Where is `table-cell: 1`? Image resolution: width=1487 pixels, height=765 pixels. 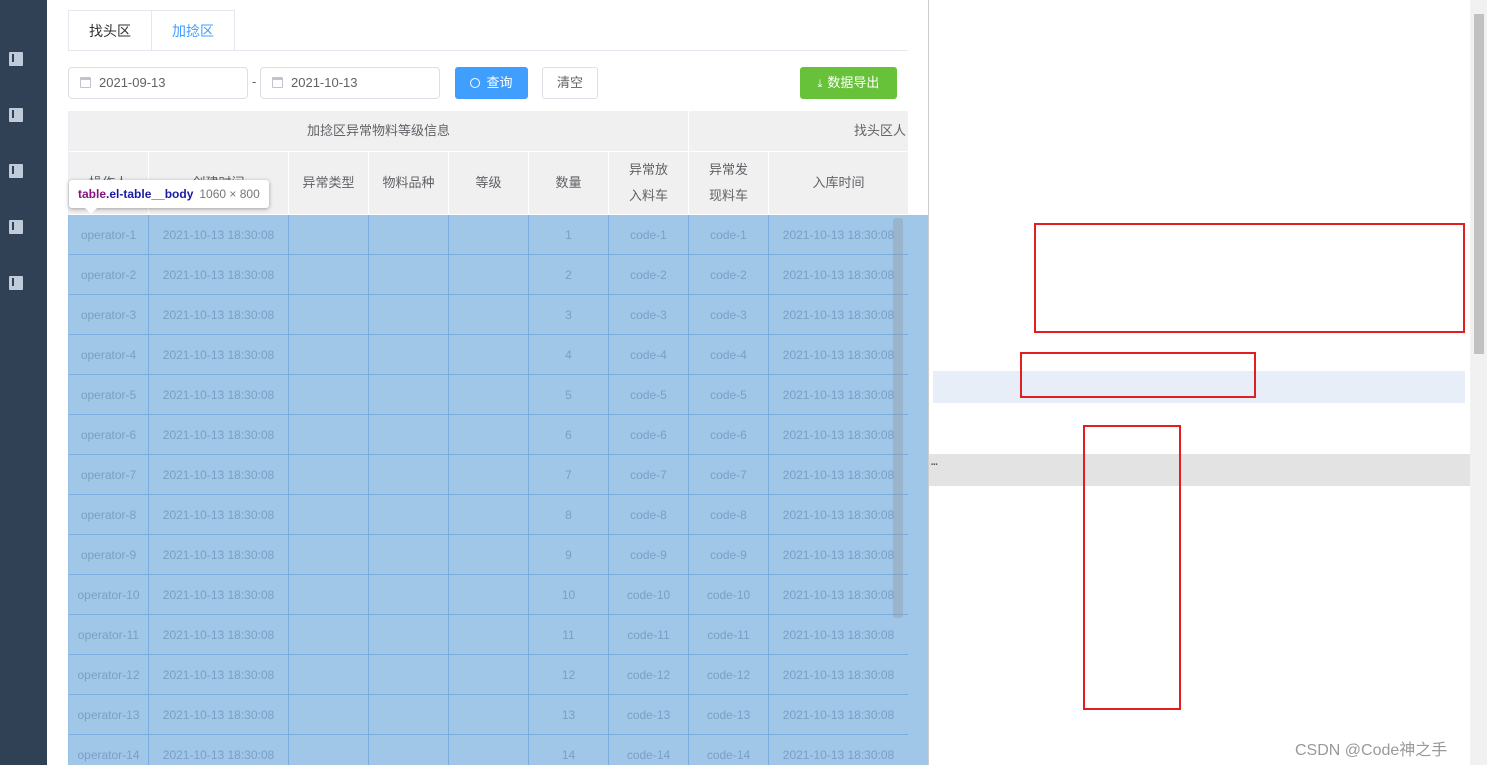
table-cell: 1 is located at coordinates (569, 235).